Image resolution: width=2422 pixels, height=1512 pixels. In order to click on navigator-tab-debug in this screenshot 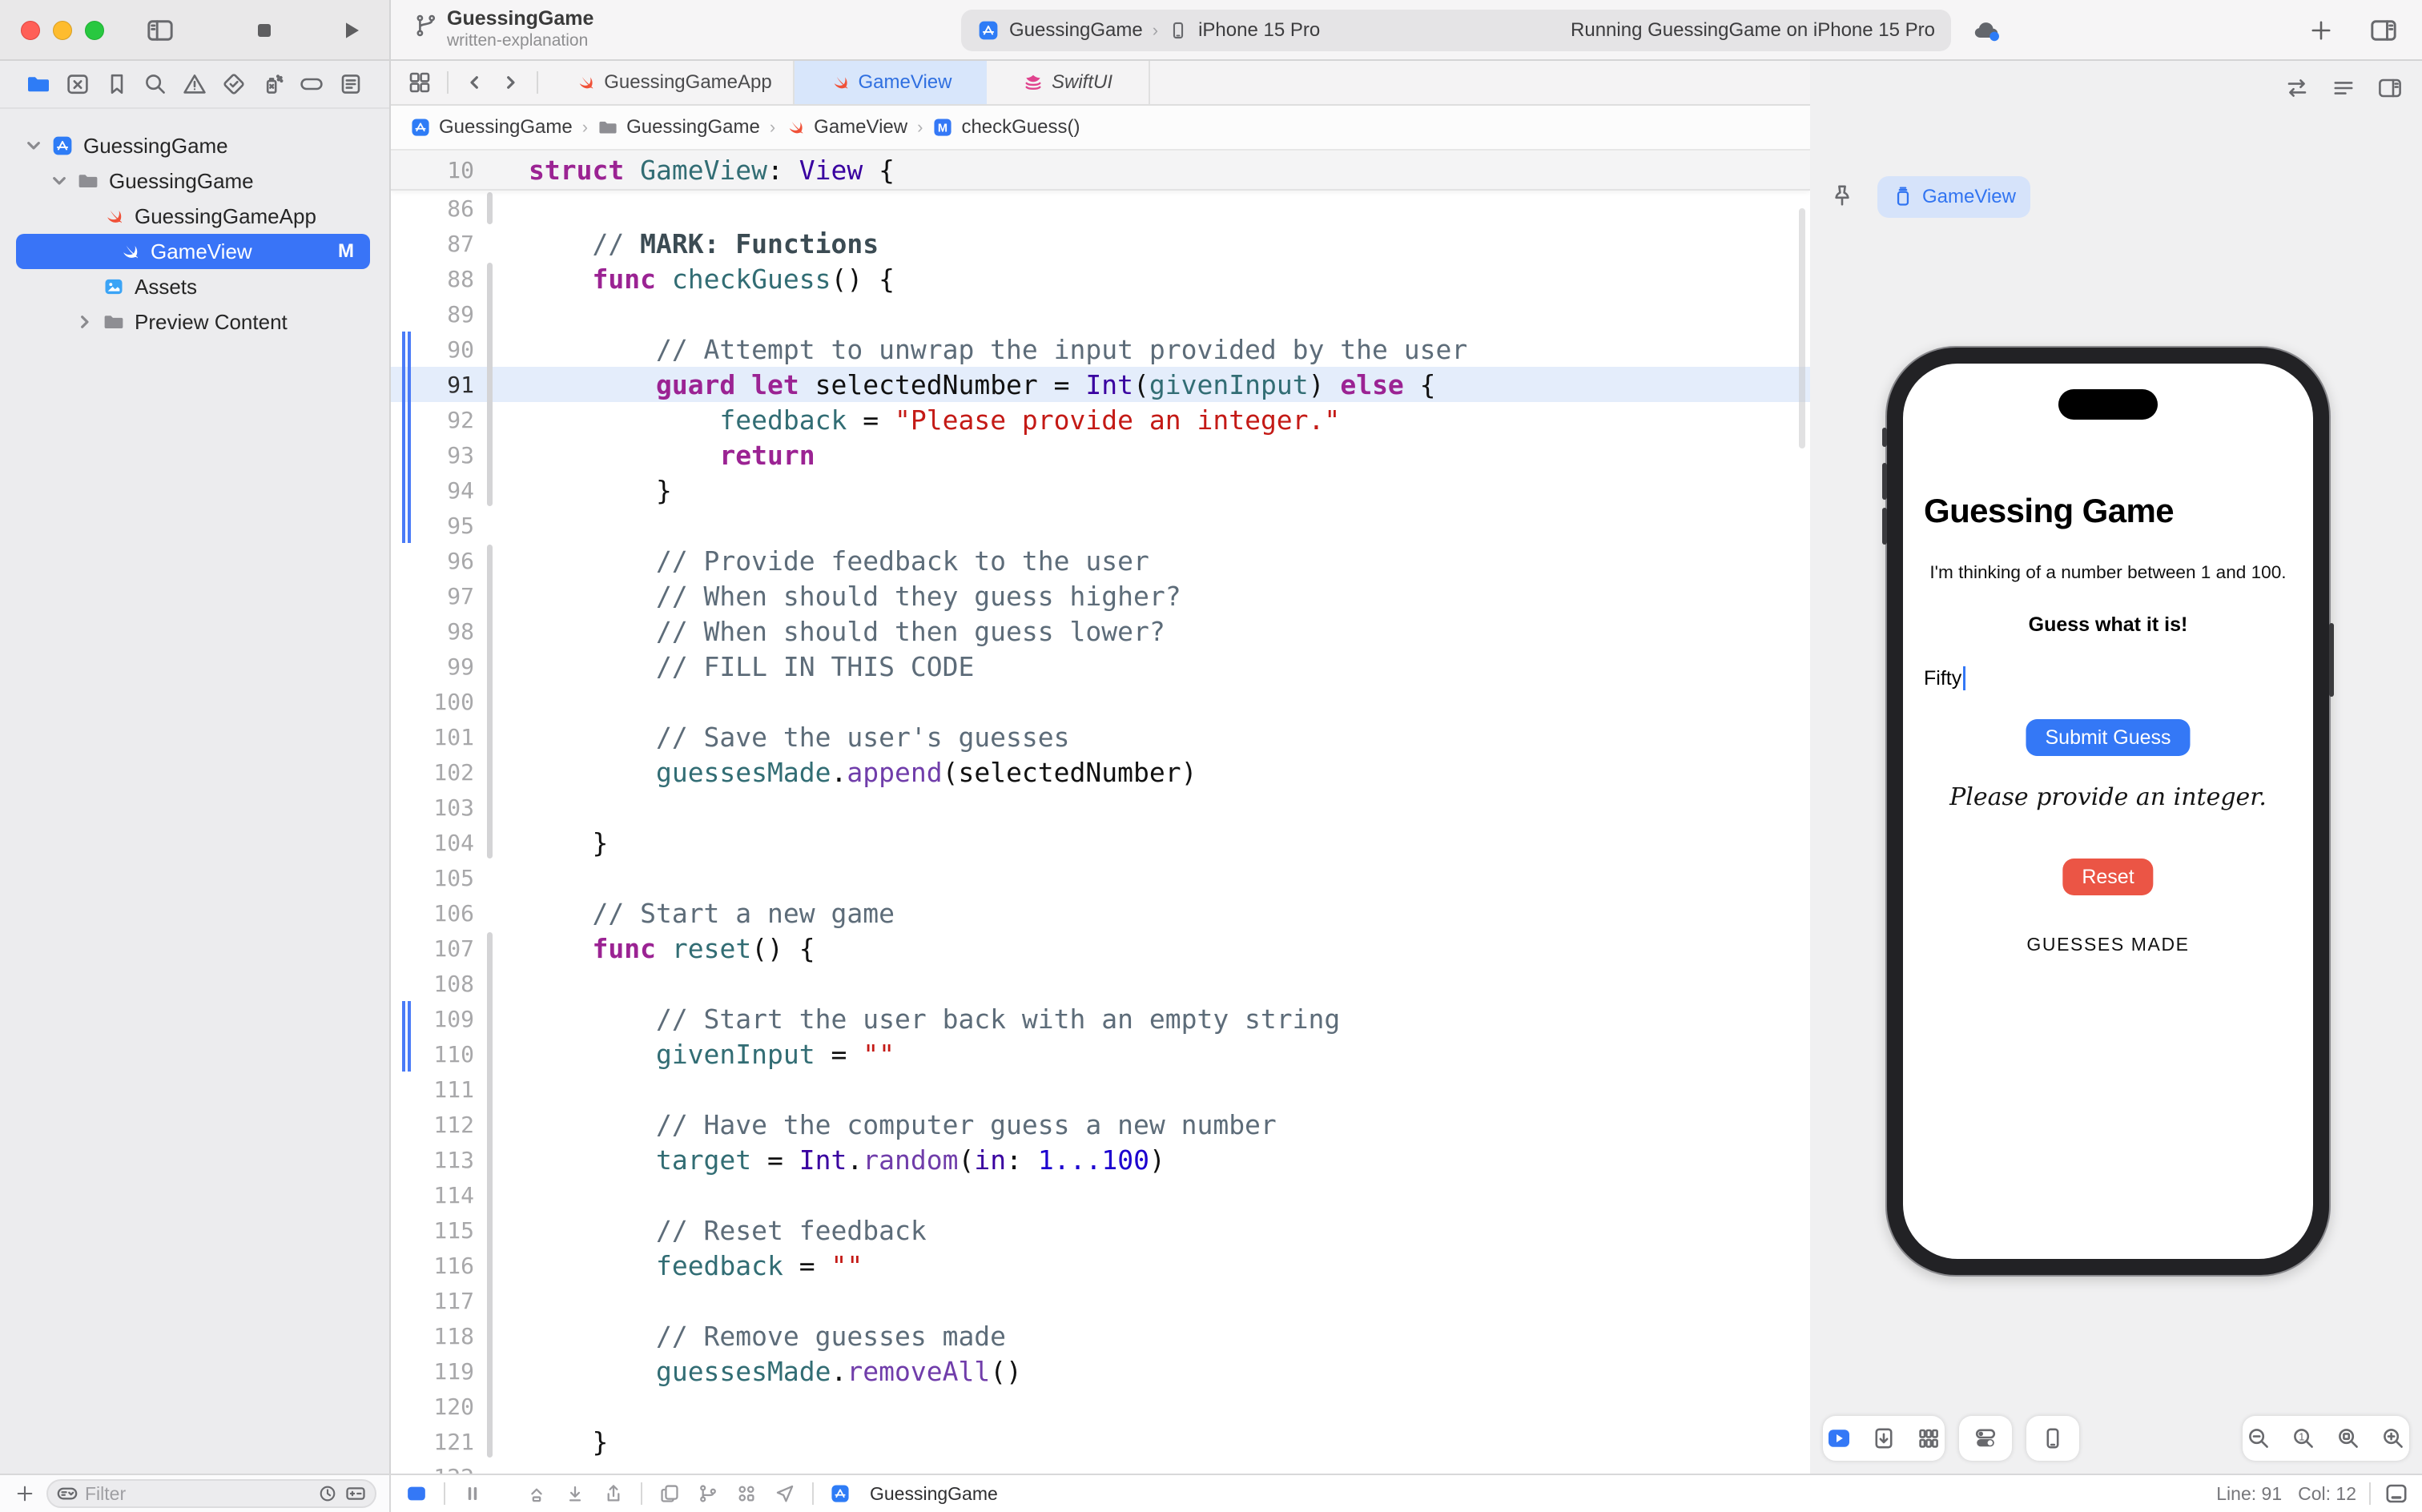, I will do `click(273, 84)`.